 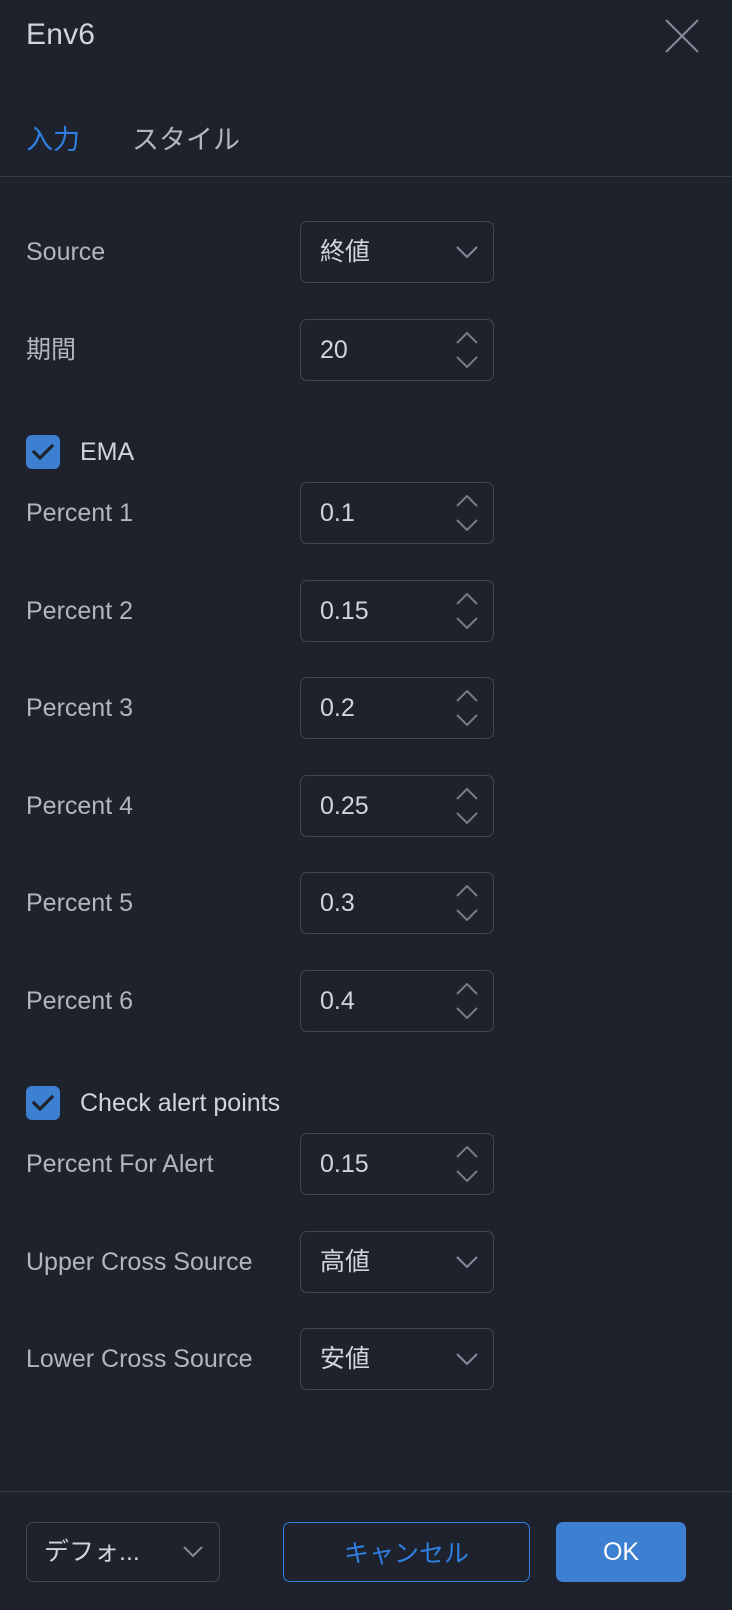 What do you see at coordinates (467, 501) in the screenshot?
I see `percent-1-increment-button` at bounding box center [467, 501].